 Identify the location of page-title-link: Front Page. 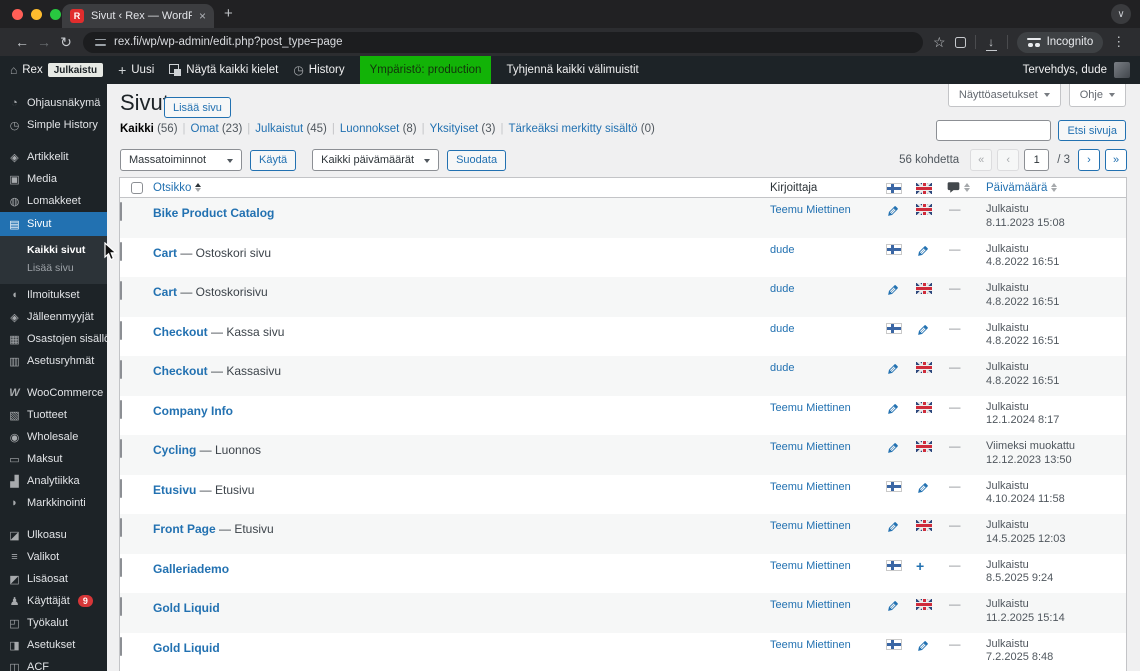
(184, 529).